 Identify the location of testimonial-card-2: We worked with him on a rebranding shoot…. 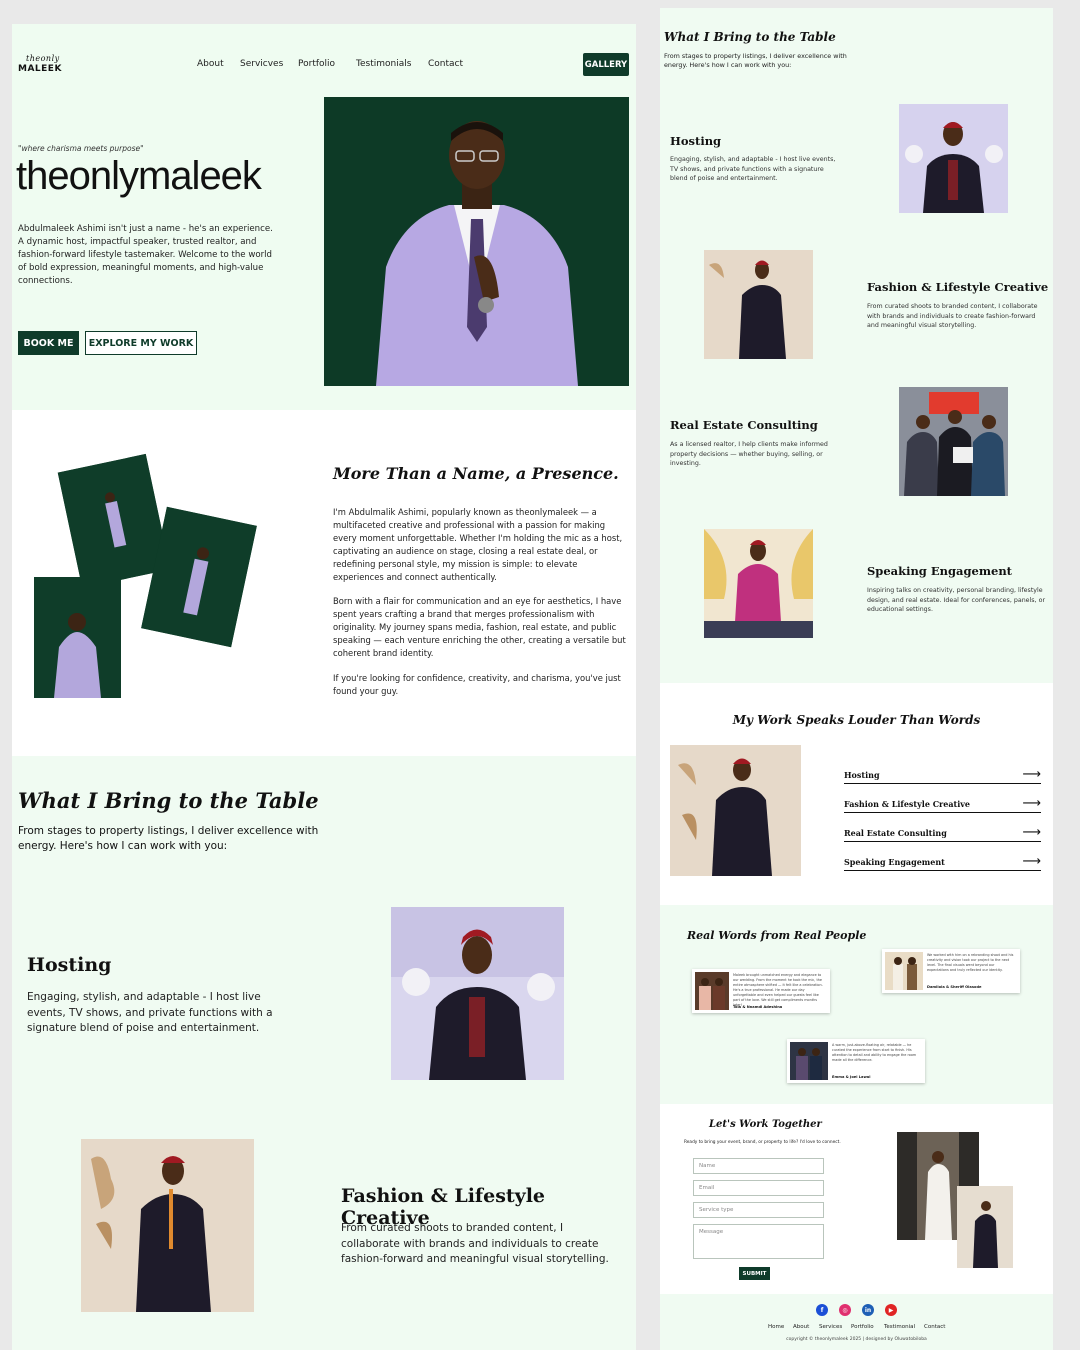
(951, 971).